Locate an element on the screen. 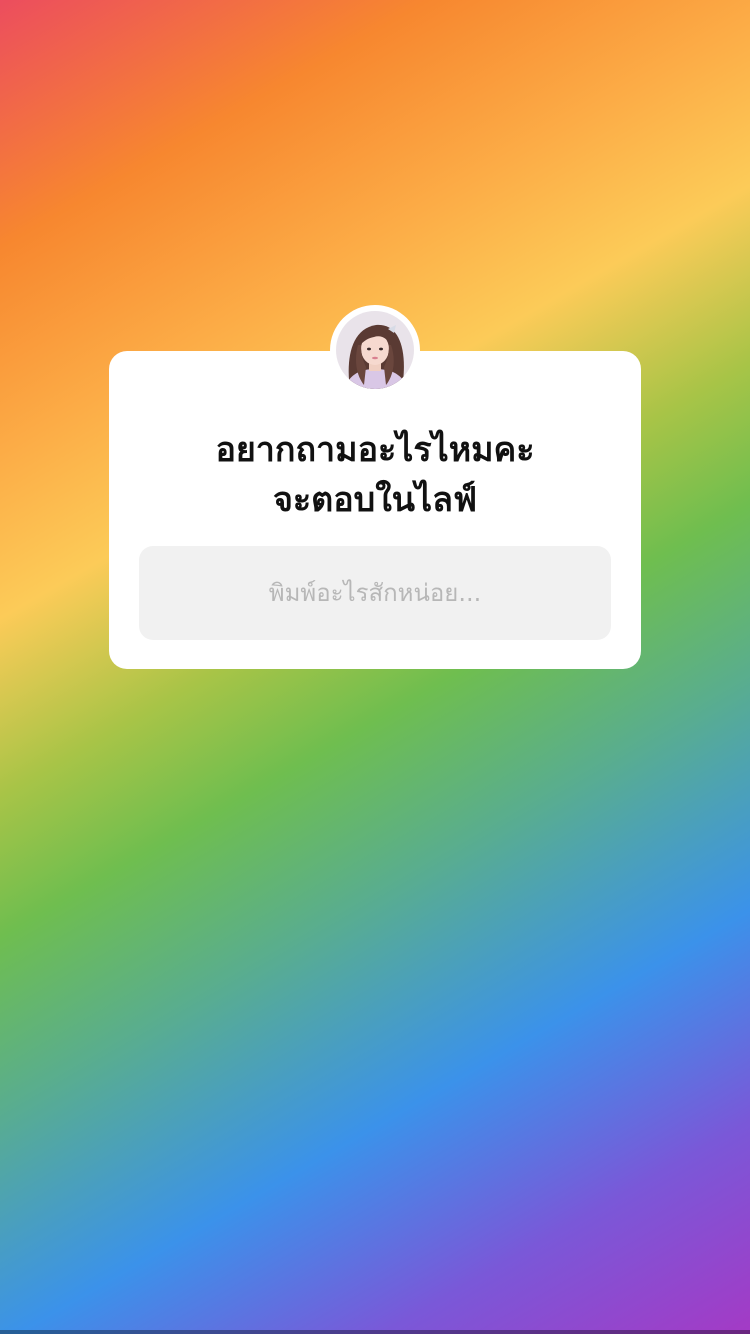 This screenshot has height=1334, width=750. profile-avatar is located at coordinates (375, 350).